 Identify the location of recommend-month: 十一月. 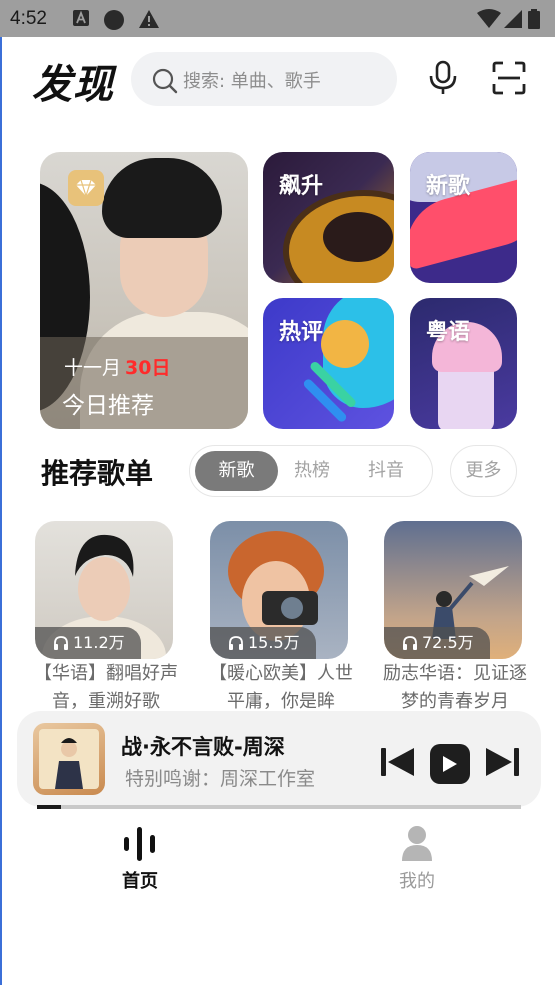
(93, 368).